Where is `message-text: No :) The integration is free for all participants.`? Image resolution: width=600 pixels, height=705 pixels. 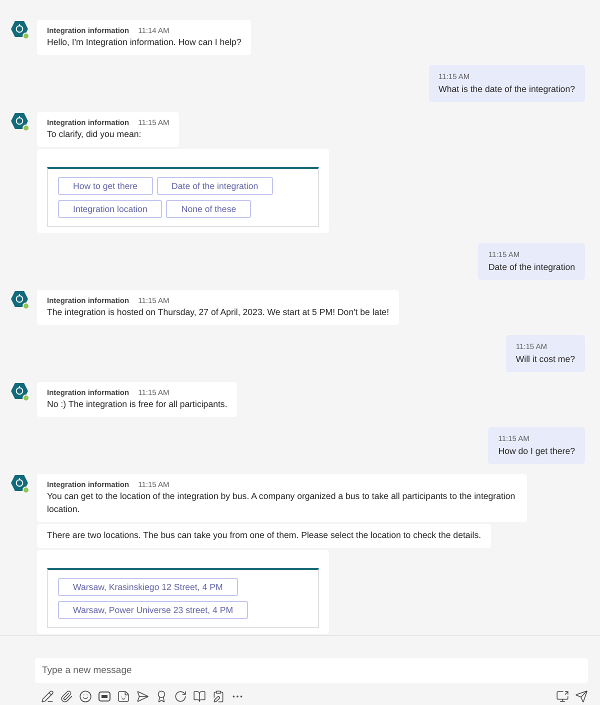 message-text: No :) The integration is free for all participants. is located at coordinates (137, 404).